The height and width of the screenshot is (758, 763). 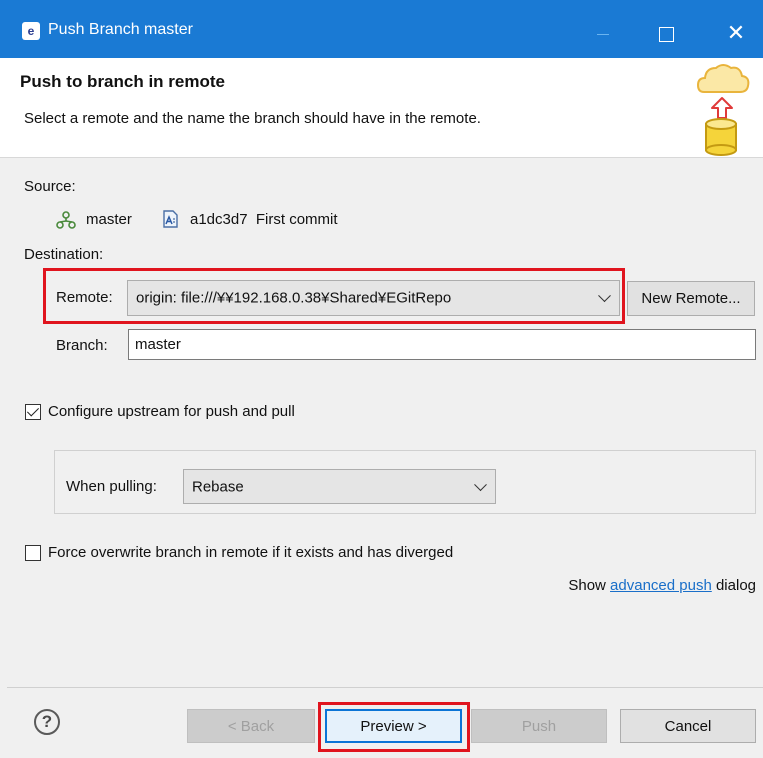 What do you see at coordinates (171, 411) in the screenshot?
I see `configure-upstream-label: Configure upstream for push and pull` at bounding box center [171, 411].